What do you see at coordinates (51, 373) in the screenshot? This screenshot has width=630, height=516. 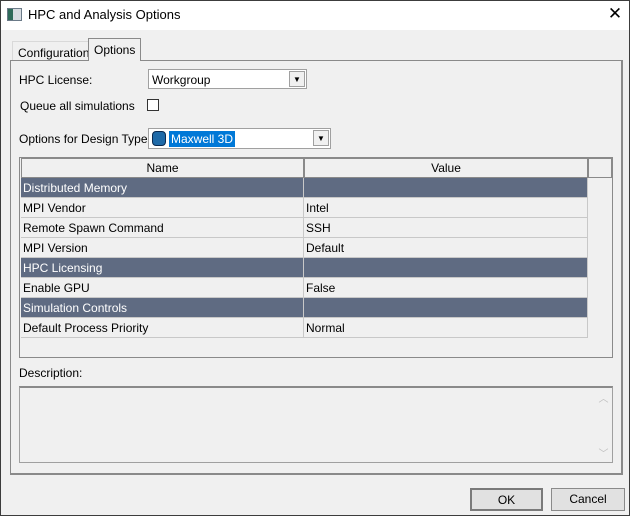 I see `description-label: Description:` at bounding box center [51, 373].